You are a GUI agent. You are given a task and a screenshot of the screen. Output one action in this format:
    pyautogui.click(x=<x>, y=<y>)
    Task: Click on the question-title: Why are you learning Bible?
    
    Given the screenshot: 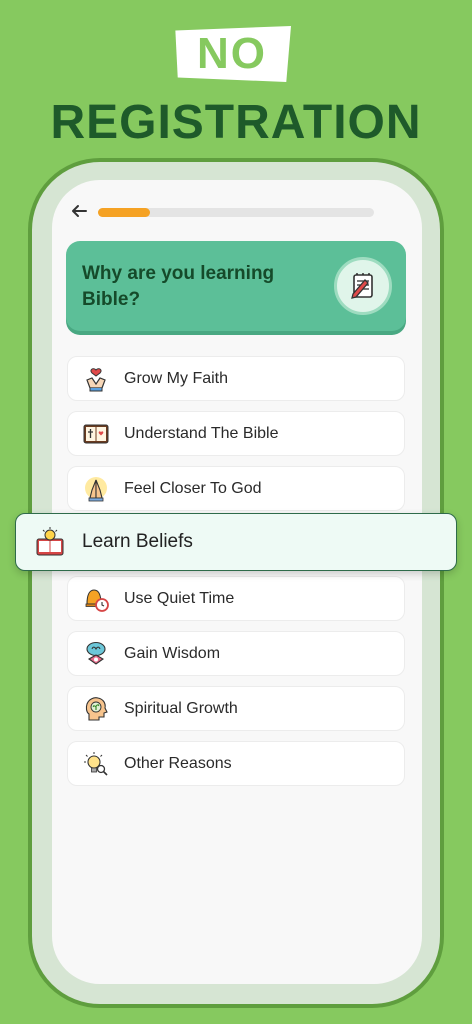 What is the action you would take?
    pyautogui.click(x=178, y=286)
    